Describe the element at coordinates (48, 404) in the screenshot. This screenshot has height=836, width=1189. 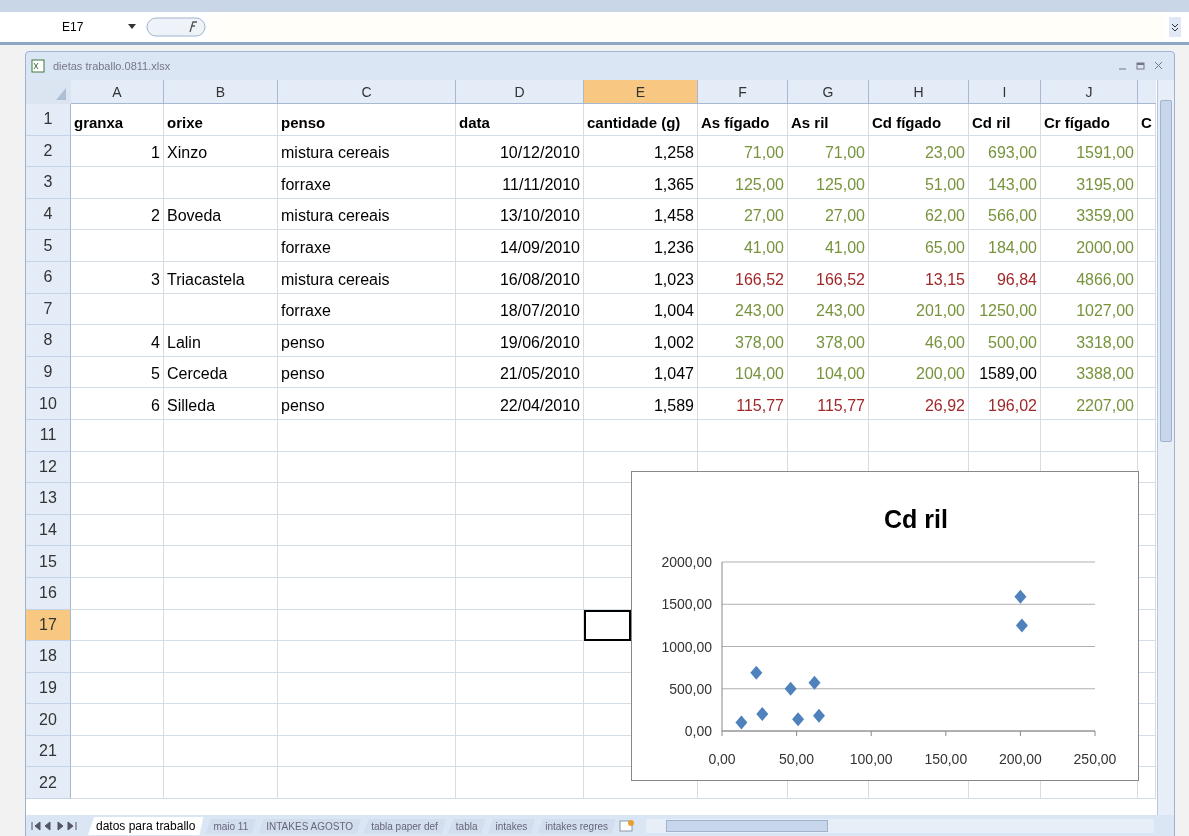
I see `row-header: 10` at that location.